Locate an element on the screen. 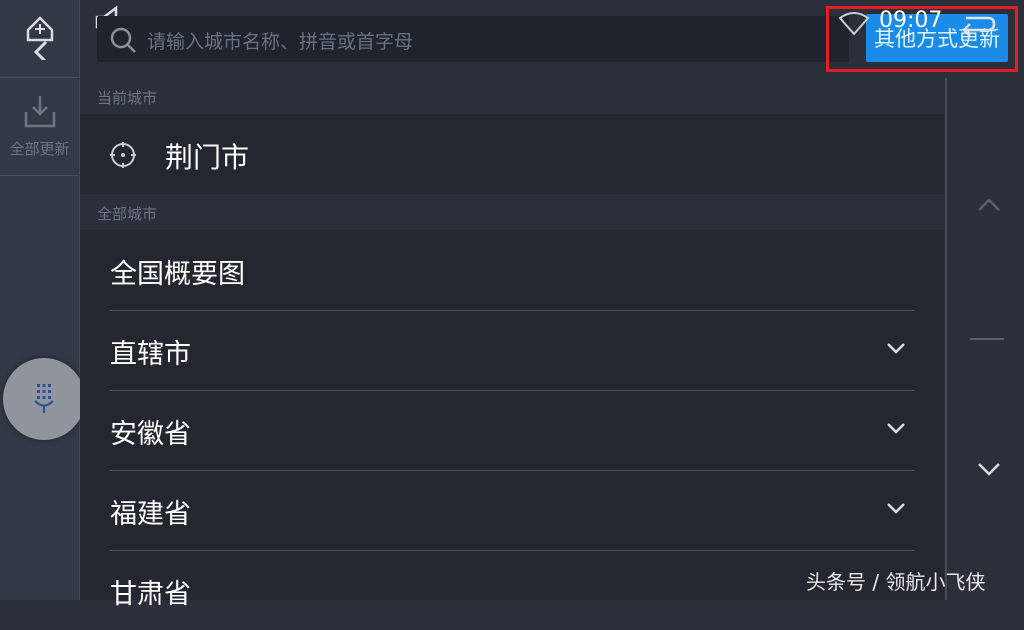 This screenshot has width=1024, height=630. list-item: 全国概要图 is located at coordinates (512, 270).